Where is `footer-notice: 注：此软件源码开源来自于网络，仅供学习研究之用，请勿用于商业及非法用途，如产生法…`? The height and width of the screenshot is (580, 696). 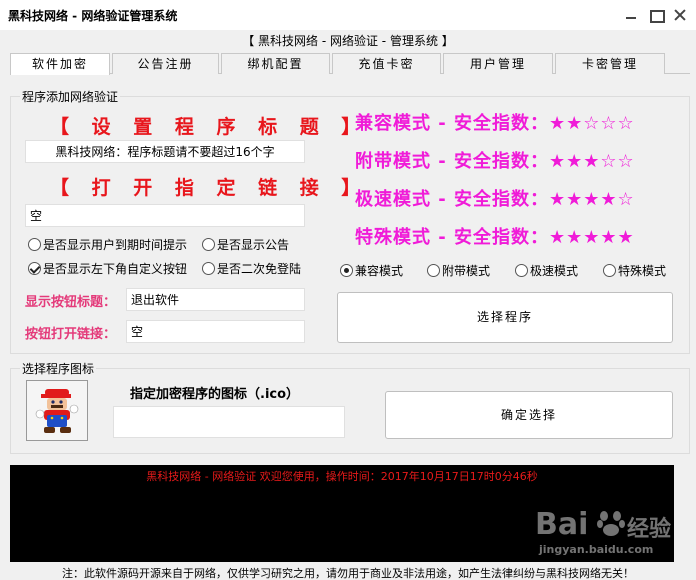 footer-notice: 注：此软件源码开源来自于网络，仅供学习研究之用，请勿用于商业及非法用途，如产生法… is located at coordinates (348, 573).